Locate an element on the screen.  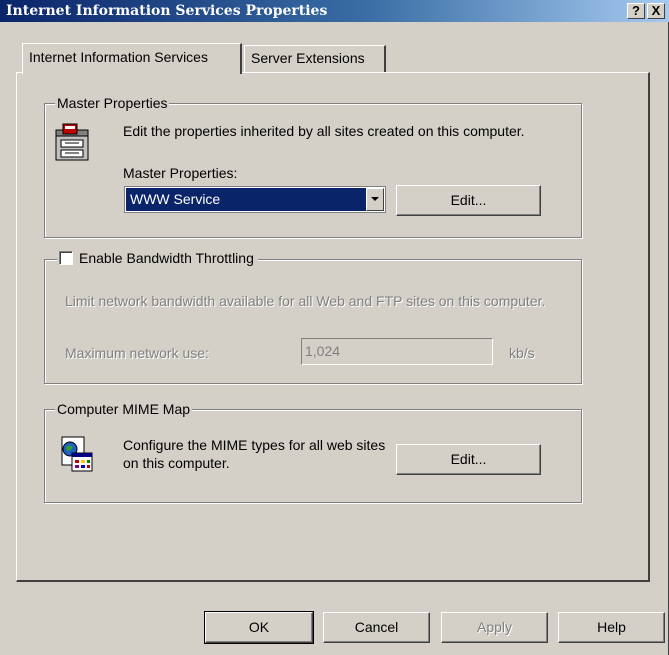
group-title: Master Properties is located at coordinates (112, 103).